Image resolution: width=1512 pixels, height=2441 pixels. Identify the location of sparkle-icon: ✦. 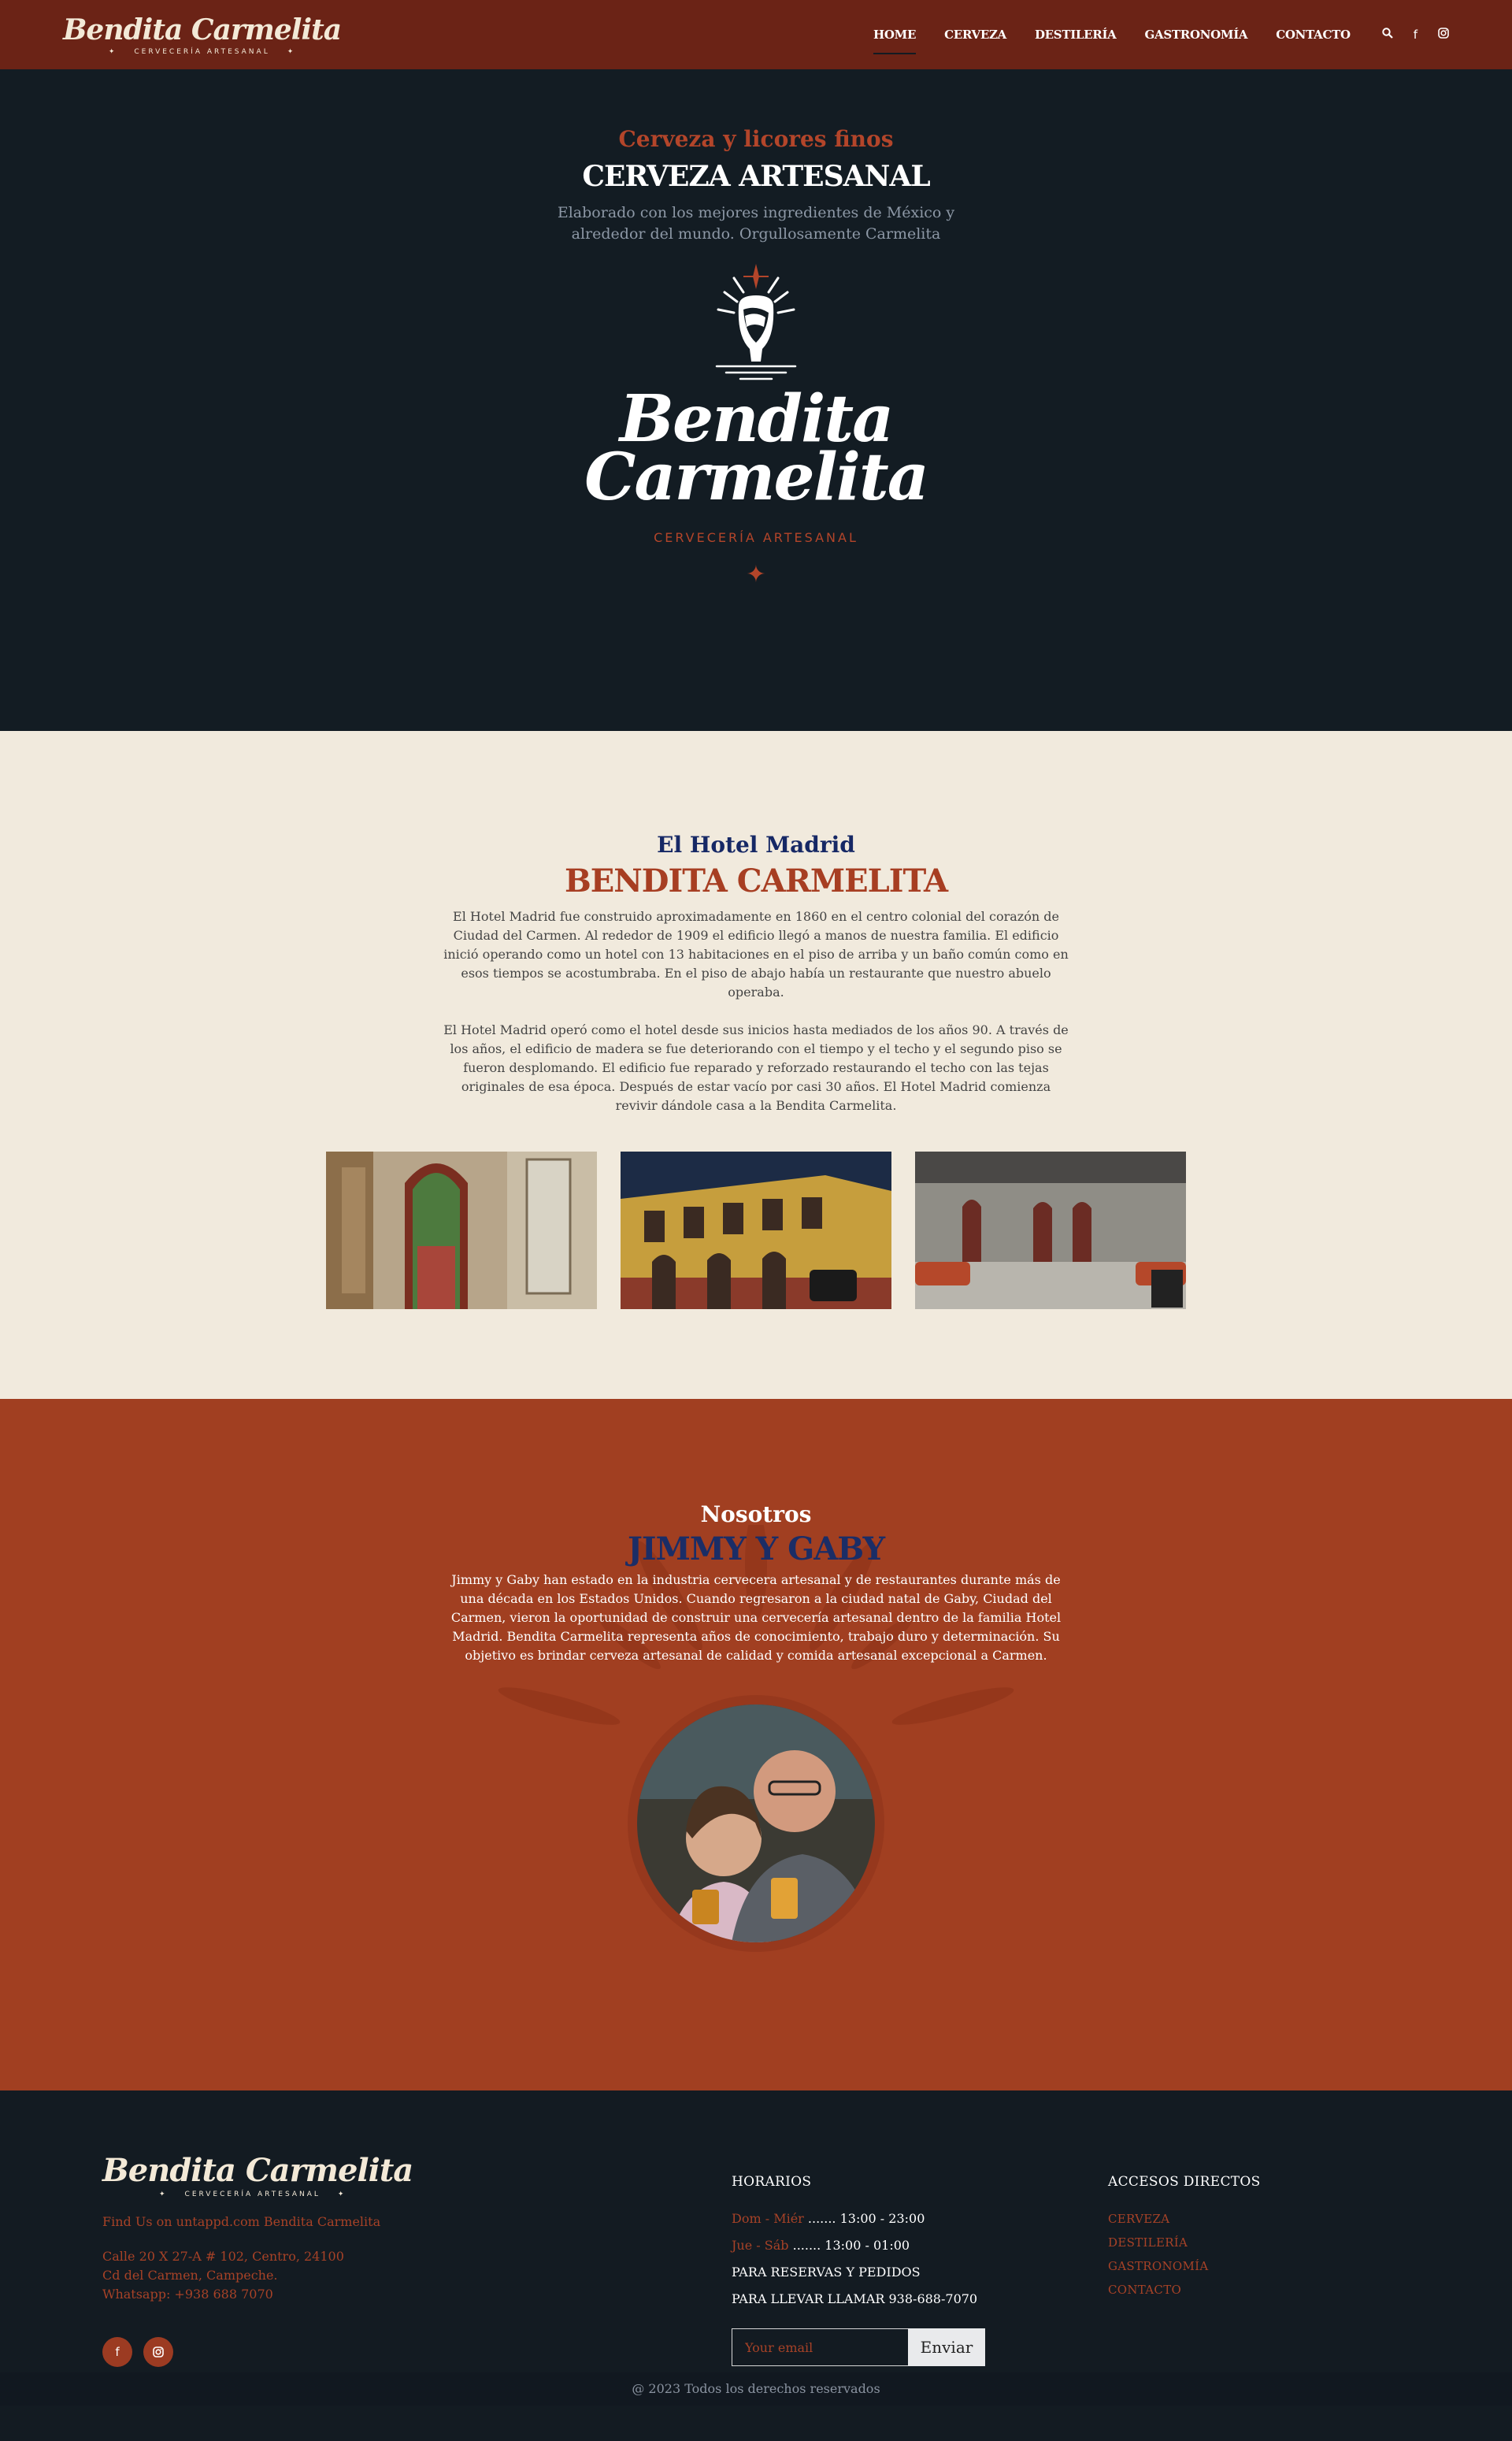
(756, 575).